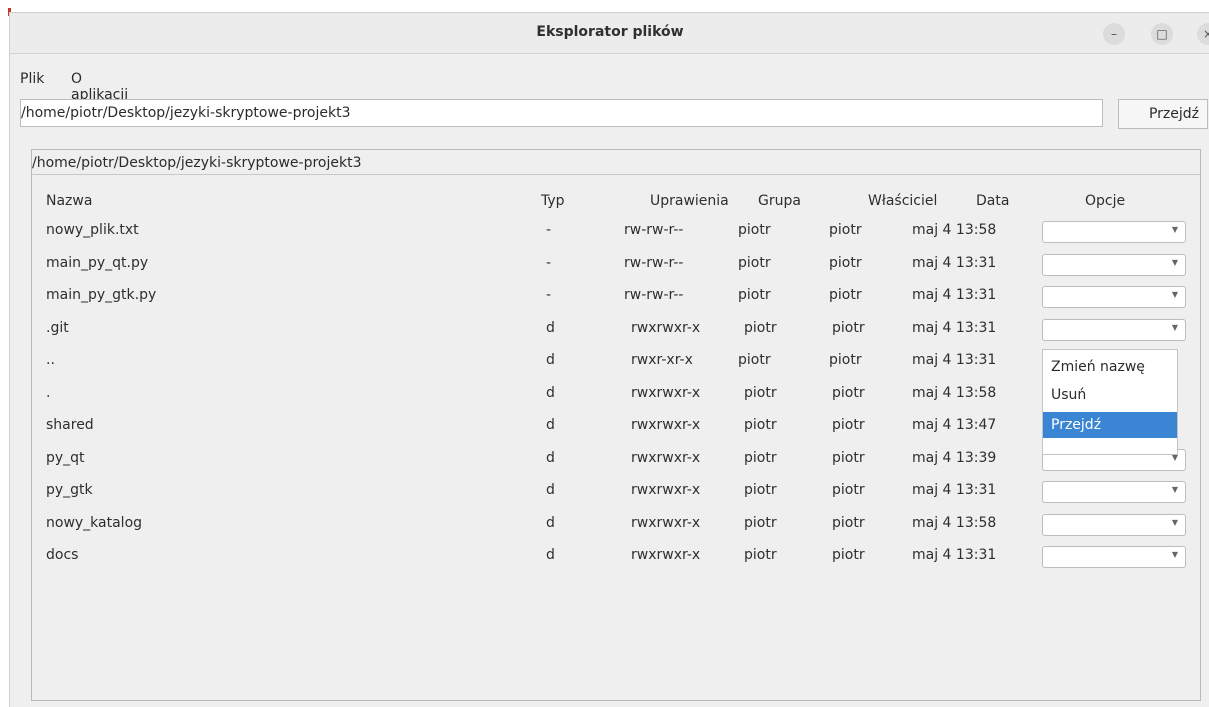 The image size is (1209, 707). Describe the element at coordinates (616, 462) in the screenshot. I see `table-row: py_qt d rwxrwxr-x piotr piotr maj 4 13:39 ▼` at that location.